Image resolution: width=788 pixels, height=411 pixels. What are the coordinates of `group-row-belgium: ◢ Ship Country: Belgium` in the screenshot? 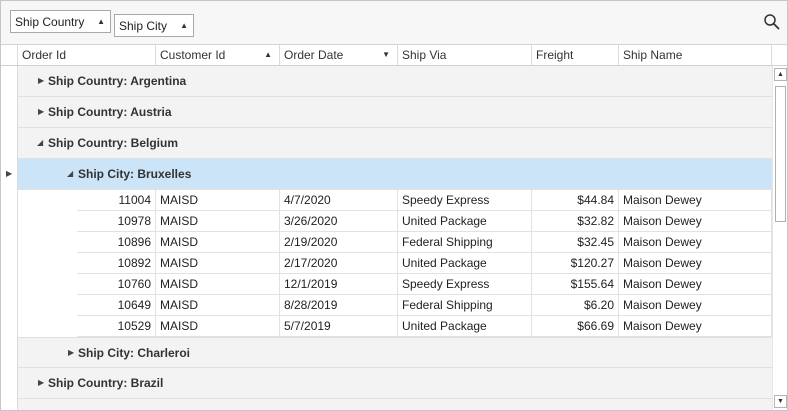 It's located at (395, 143).